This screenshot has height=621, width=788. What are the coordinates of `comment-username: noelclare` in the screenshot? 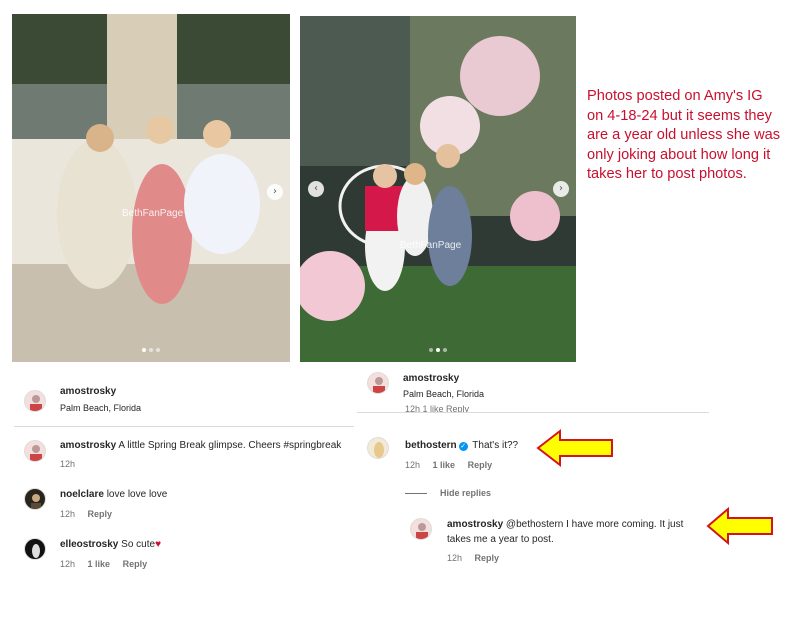 It's located at (82, 494).